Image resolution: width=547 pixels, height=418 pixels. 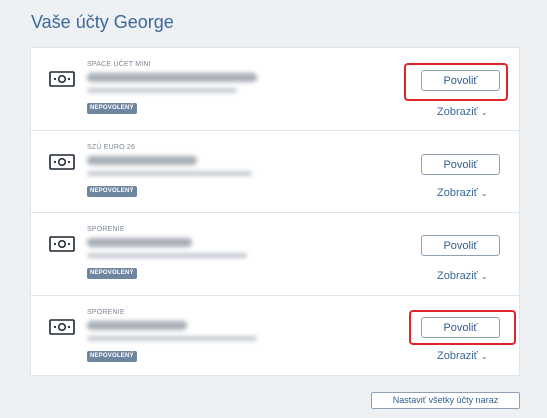 What do you see at coordinates (111, 147) in the screenshot?
I see `account-type: SZÚ EURO 26` at bounding box center [111, 147].